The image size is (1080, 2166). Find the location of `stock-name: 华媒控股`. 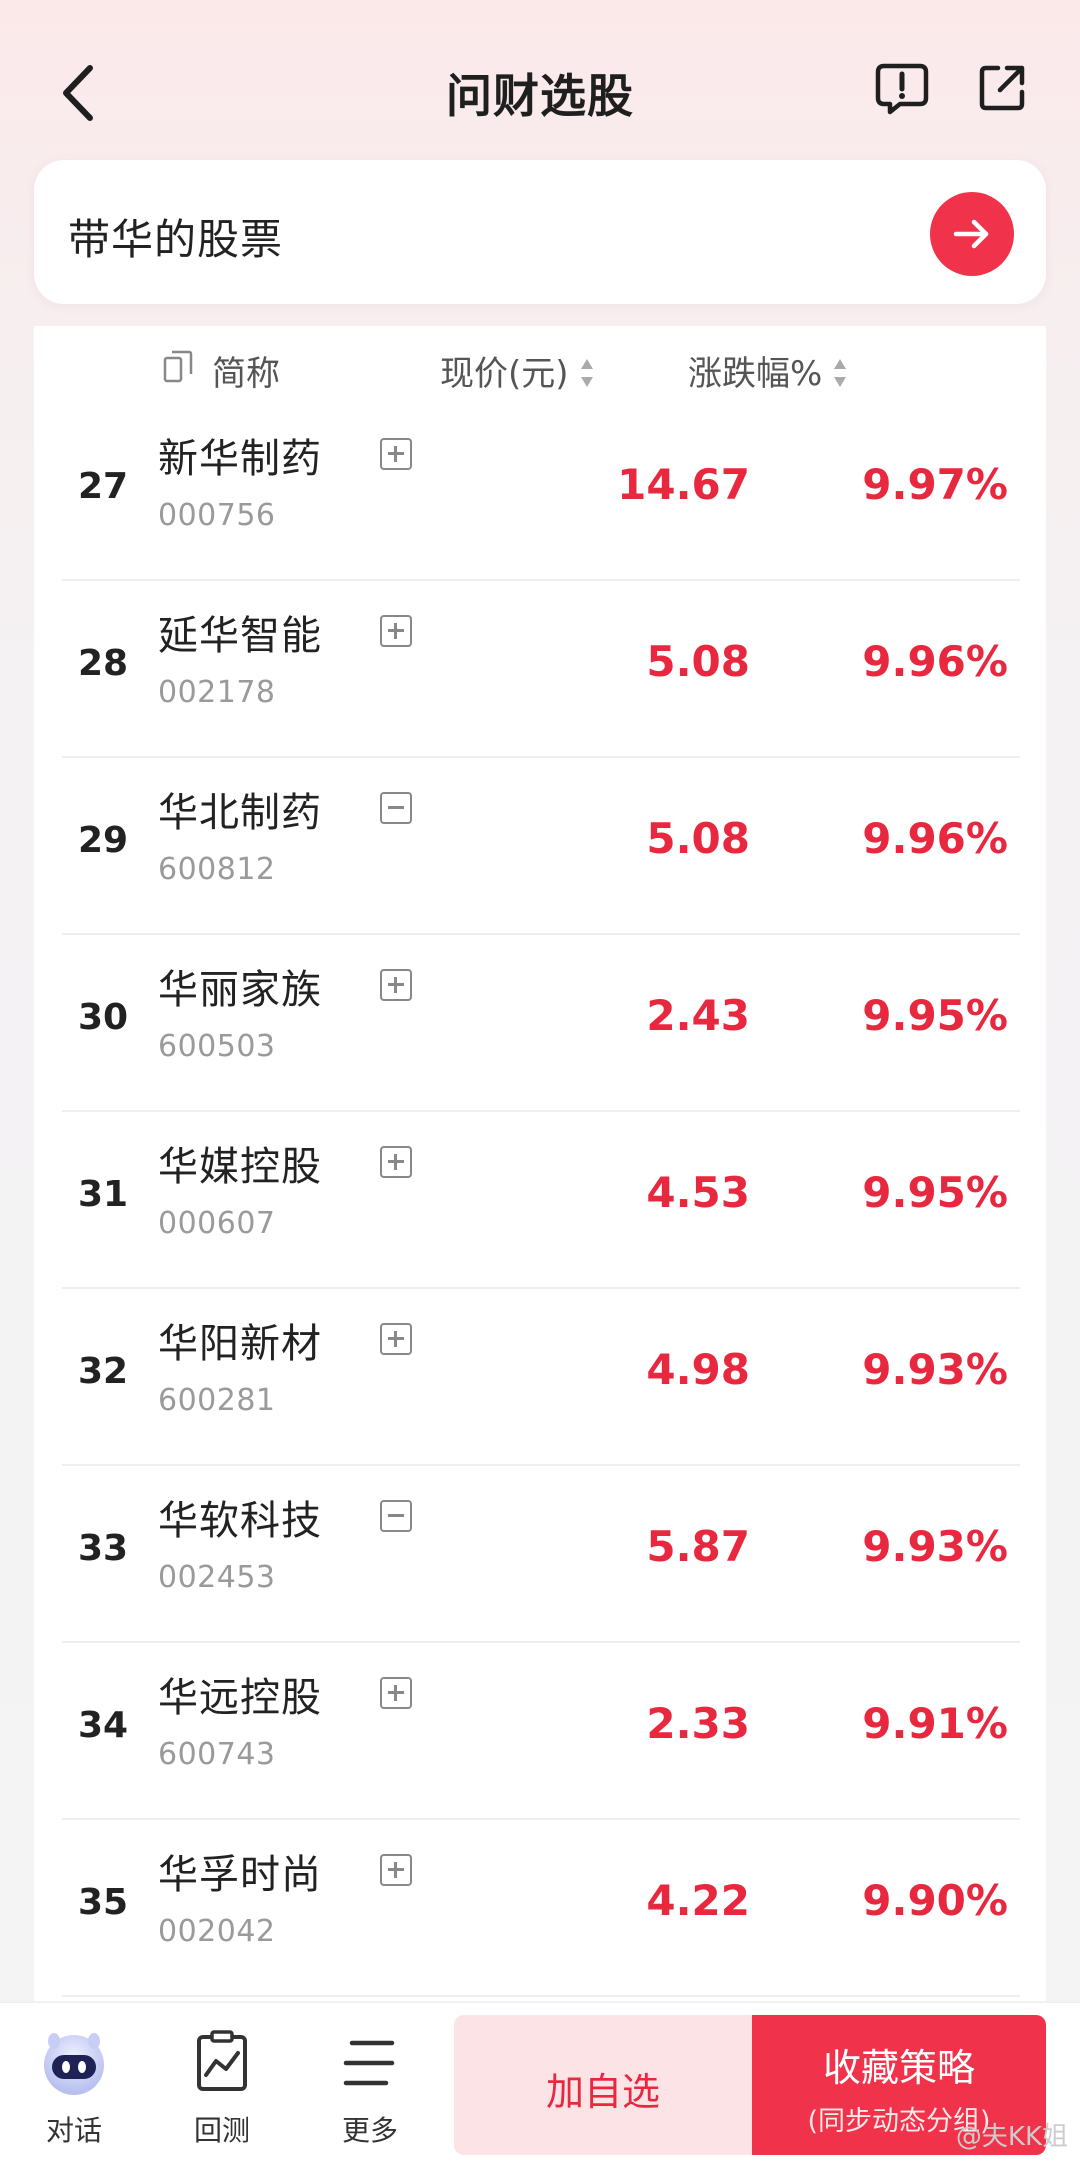

stock-name: 华媒控股 is located at coordinates (240, 1167).